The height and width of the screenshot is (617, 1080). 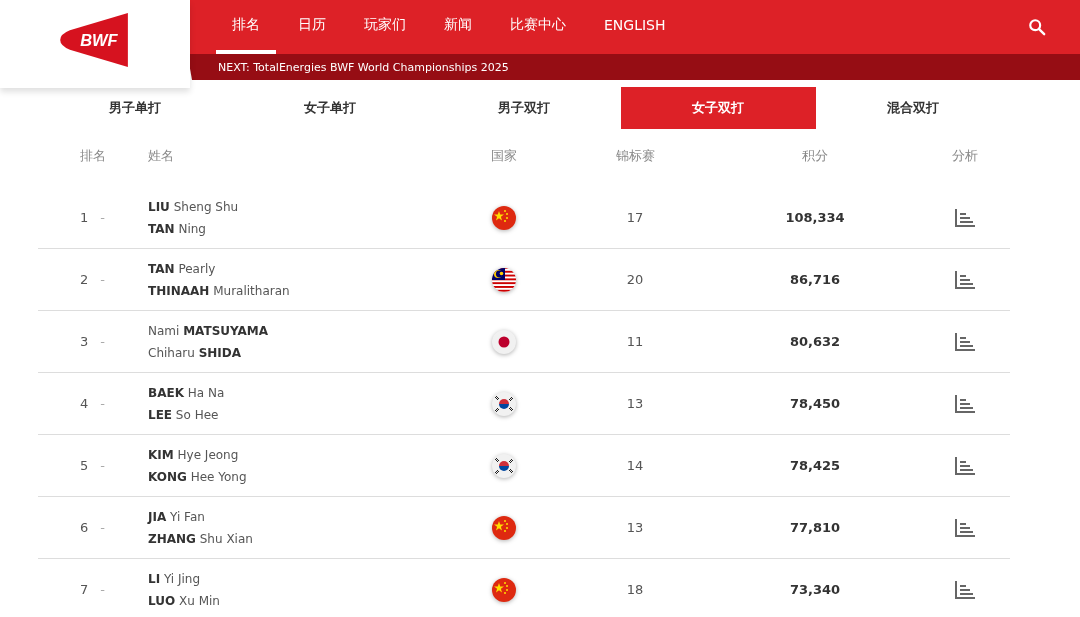 I want to click on player-name: TAN Ning, so click(x=298, y=228).